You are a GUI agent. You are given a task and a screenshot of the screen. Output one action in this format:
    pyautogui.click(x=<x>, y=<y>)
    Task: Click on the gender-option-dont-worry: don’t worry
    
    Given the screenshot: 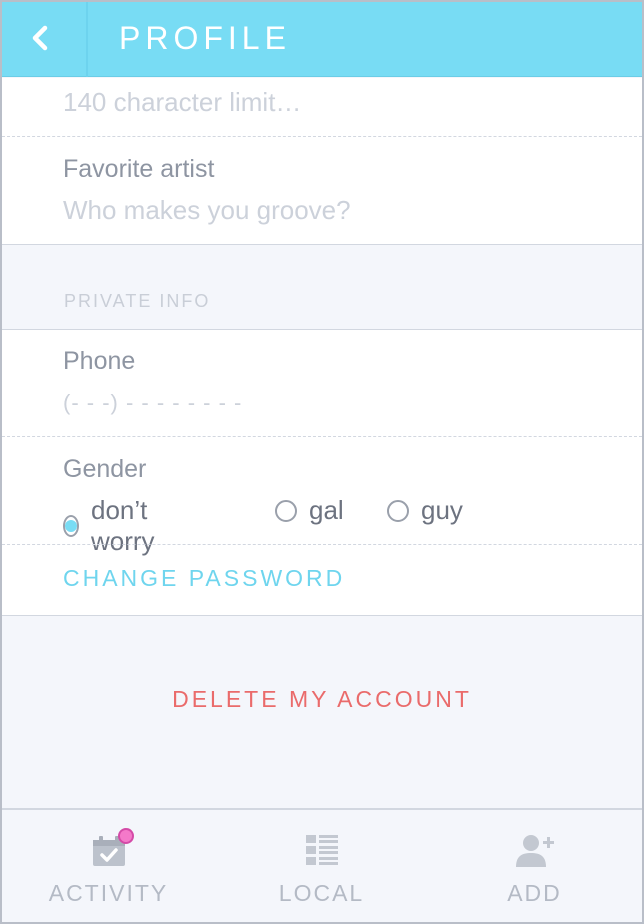 What is the action you would take?
    pyautogui.click(x=112, y=526)
    